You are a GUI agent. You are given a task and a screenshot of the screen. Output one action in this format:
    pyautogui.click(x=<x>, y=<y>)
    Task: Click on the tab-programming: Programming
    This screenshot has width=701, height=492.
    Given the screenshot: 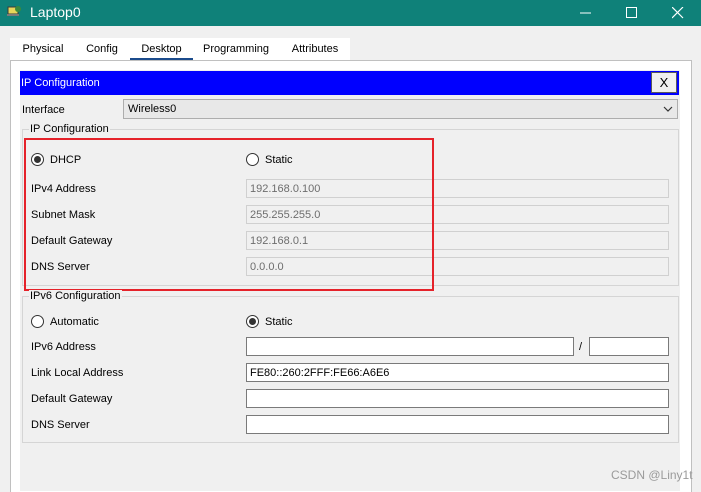 What is the action you would take?
    pyautogui.click(x=236, y=49)
    